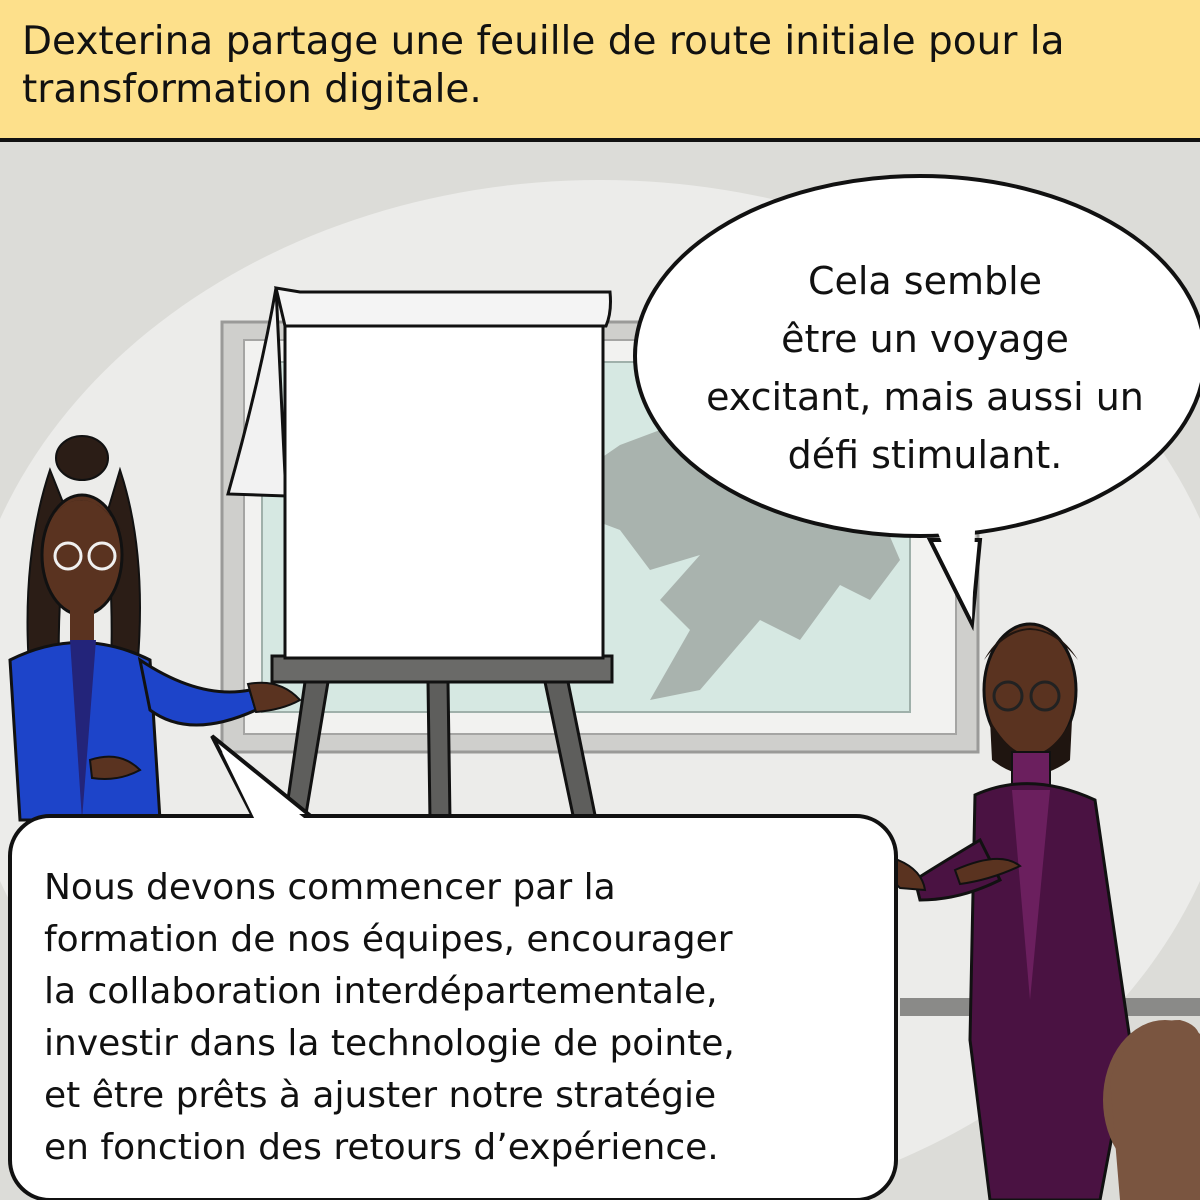  What do you see at coordinates (252, 89) in the screenshot?
I see `caption-line: transformation digitale.` at bounding box center [252, 89].